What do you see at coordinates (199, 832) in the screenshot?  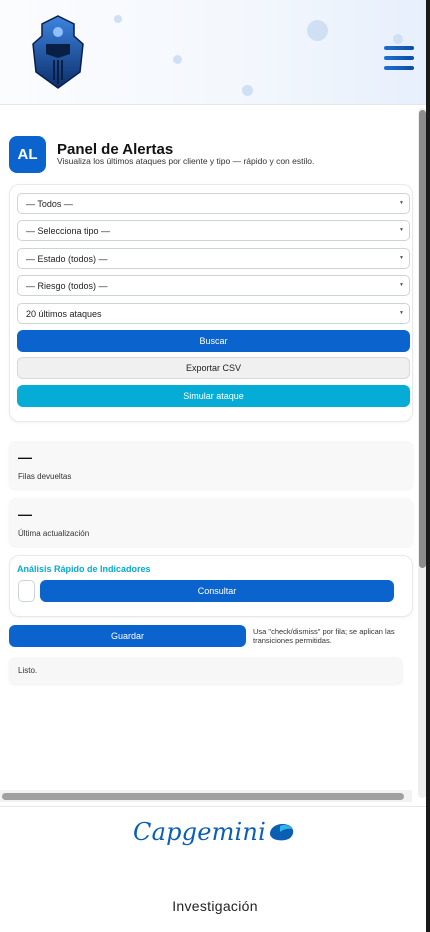 I see `brand-name: Capgemini` at bounding box center [199, 832].